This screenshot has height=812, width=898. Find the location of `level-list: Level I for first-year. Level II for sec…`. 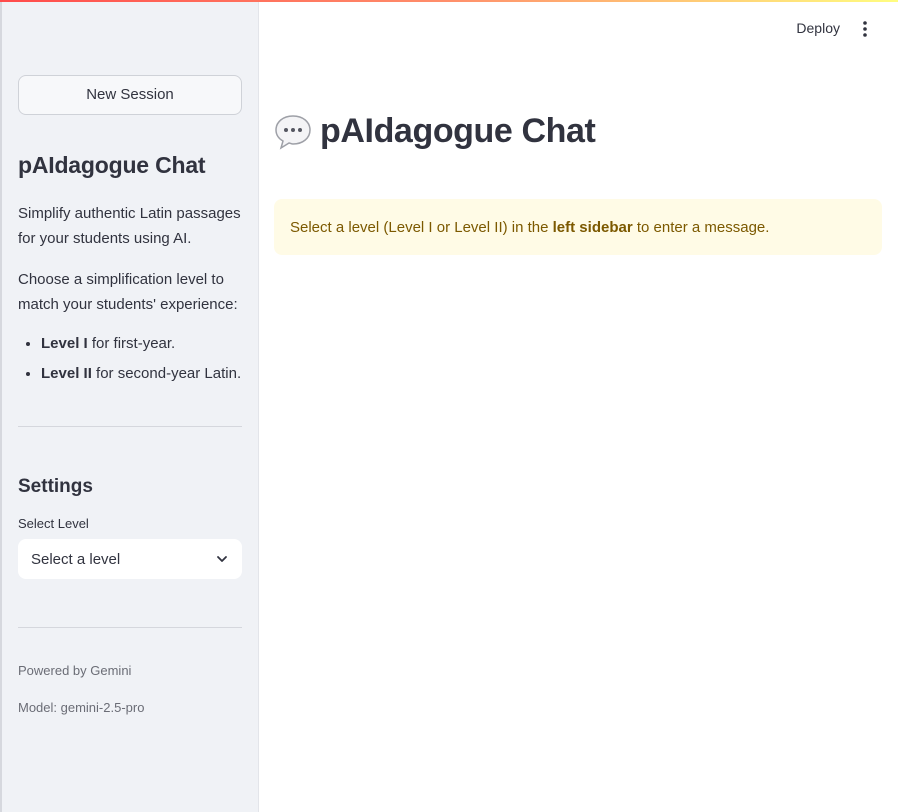

level-list: Level I for first-year. Level II for sec… is located at coordinates (130, 359).